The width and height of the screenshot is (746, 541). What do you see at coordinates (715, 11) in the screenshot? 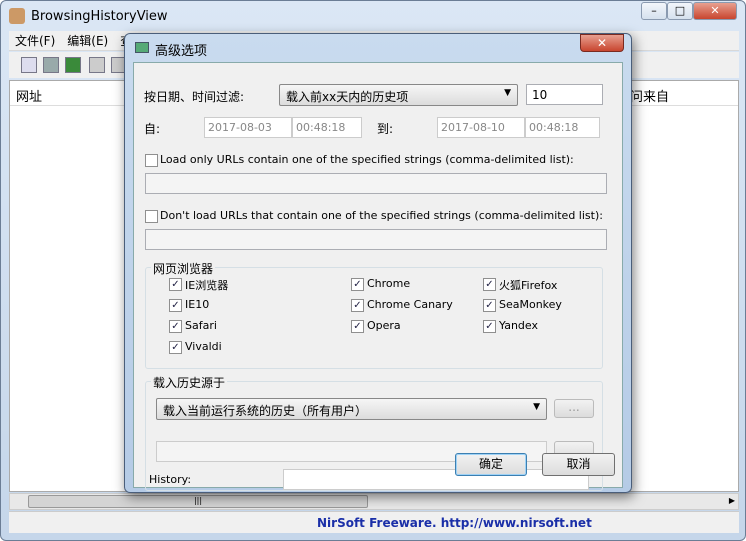
I see `close-button: ✕` at bounding box center [715, 11].